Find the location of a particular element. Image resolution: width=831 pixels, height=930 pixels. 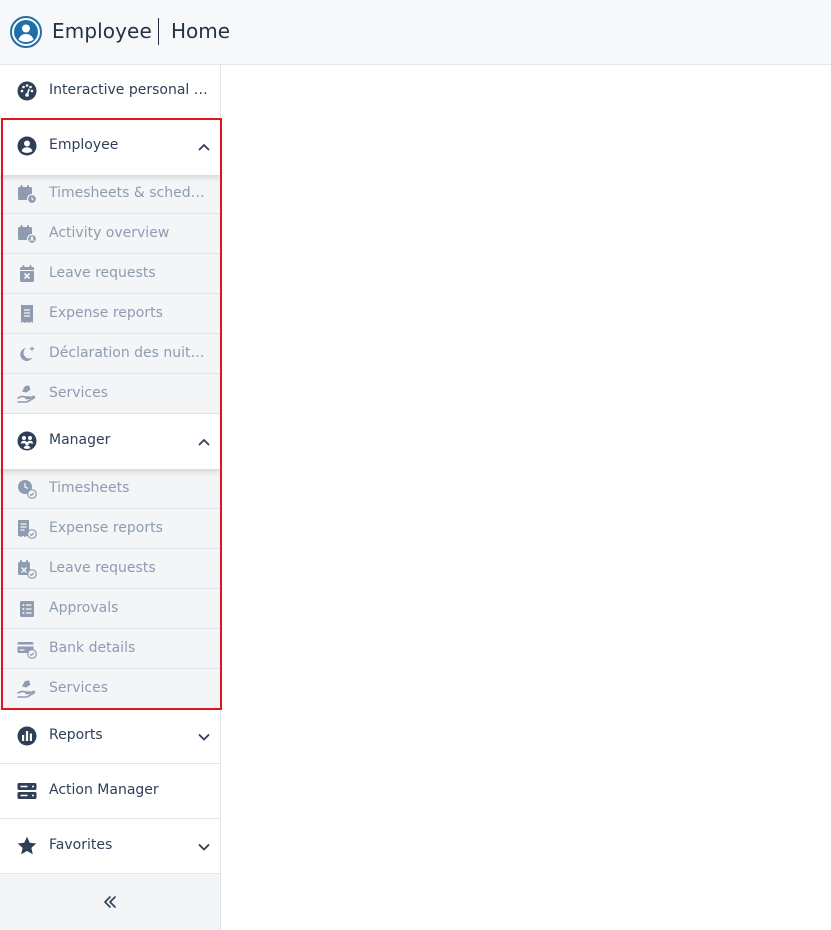

users-circle-icon is located at coordinates (27, 441).